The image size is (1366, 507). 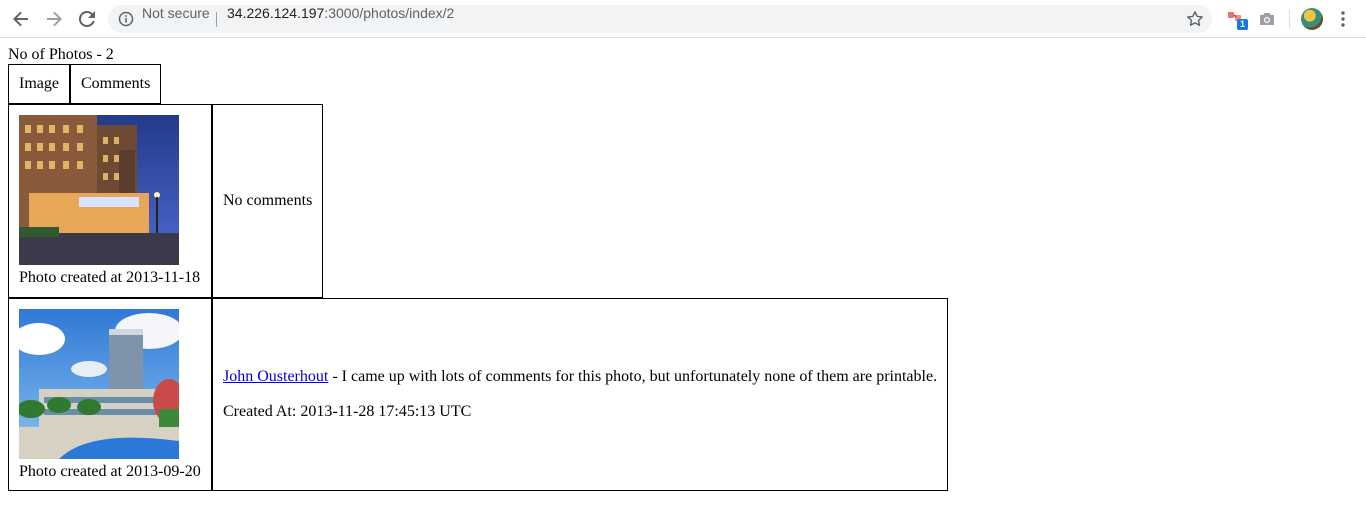 I want to click on url-text: 34.226.124.197:3000/photos/index/2, so click(x=340, y=13).